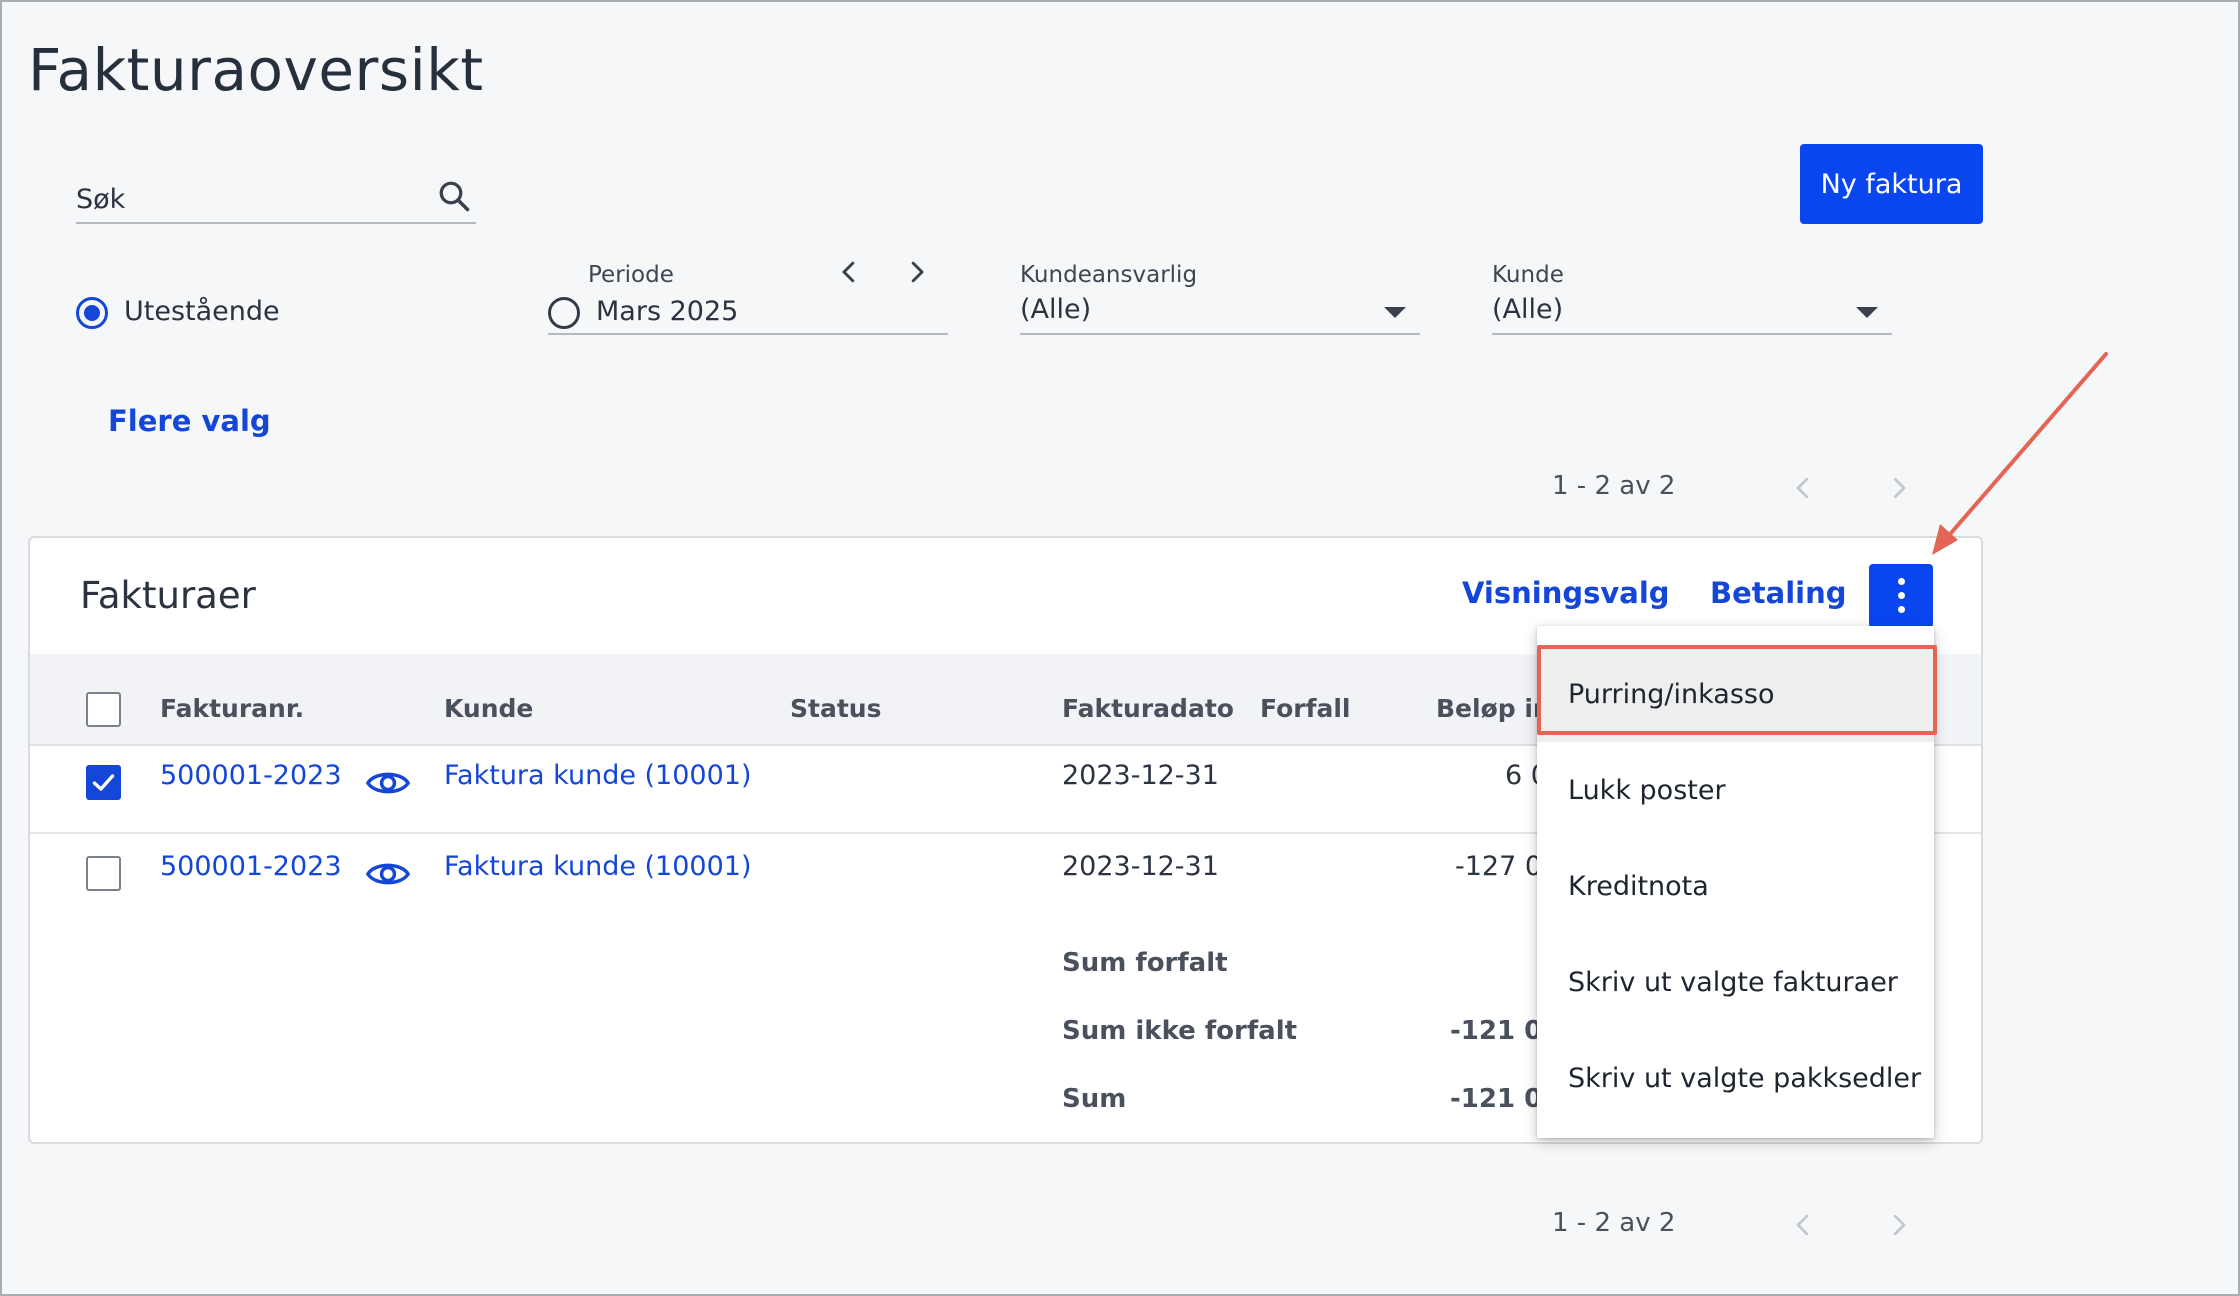 This screenshot has height=1296, width=2240. What do you see at coordinates (1778, 593) in the screenshot?
I see `payment-link: Betaling` at bounding box center [1778, 593].